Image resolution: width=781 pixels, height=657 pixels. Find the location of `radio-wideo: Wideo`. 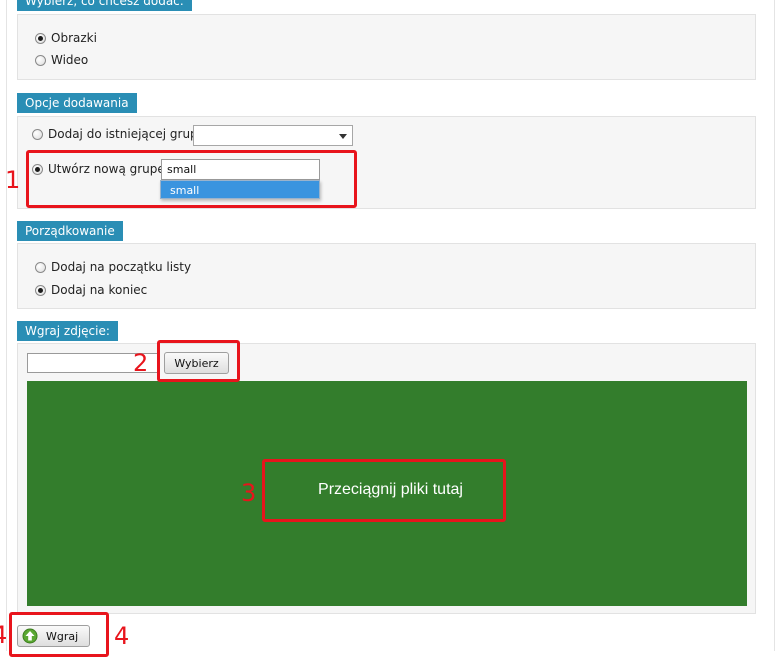

radio-wideo: Wideo is located at coordinates (61, 60).